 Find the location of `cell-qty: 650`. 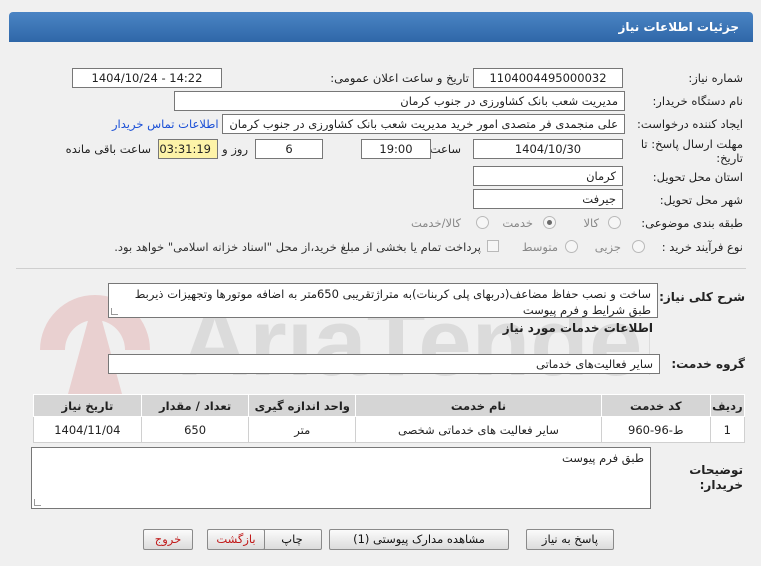

cell-qty: 650 is located at coordinates (195, 429).